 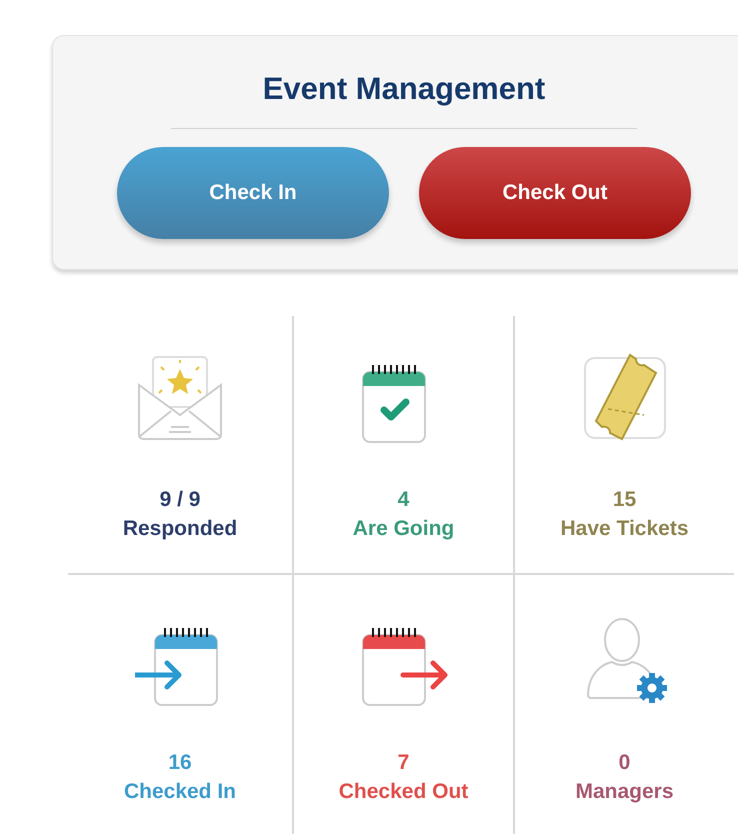 What do you see at coordinates (624, 500) in the screenshot?
I see `stat-count: 15` at bounding box center [624, 500].